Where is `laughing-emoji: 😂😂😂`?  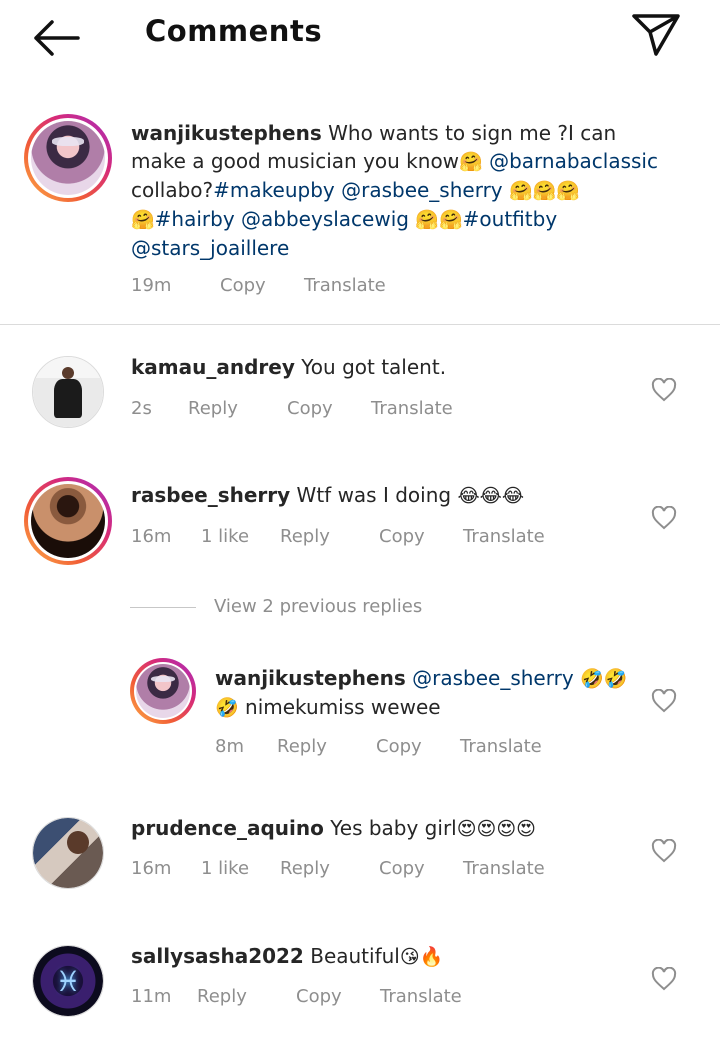 laughing-emoji: 😂😂😂 is located at coordinates (491, 496).